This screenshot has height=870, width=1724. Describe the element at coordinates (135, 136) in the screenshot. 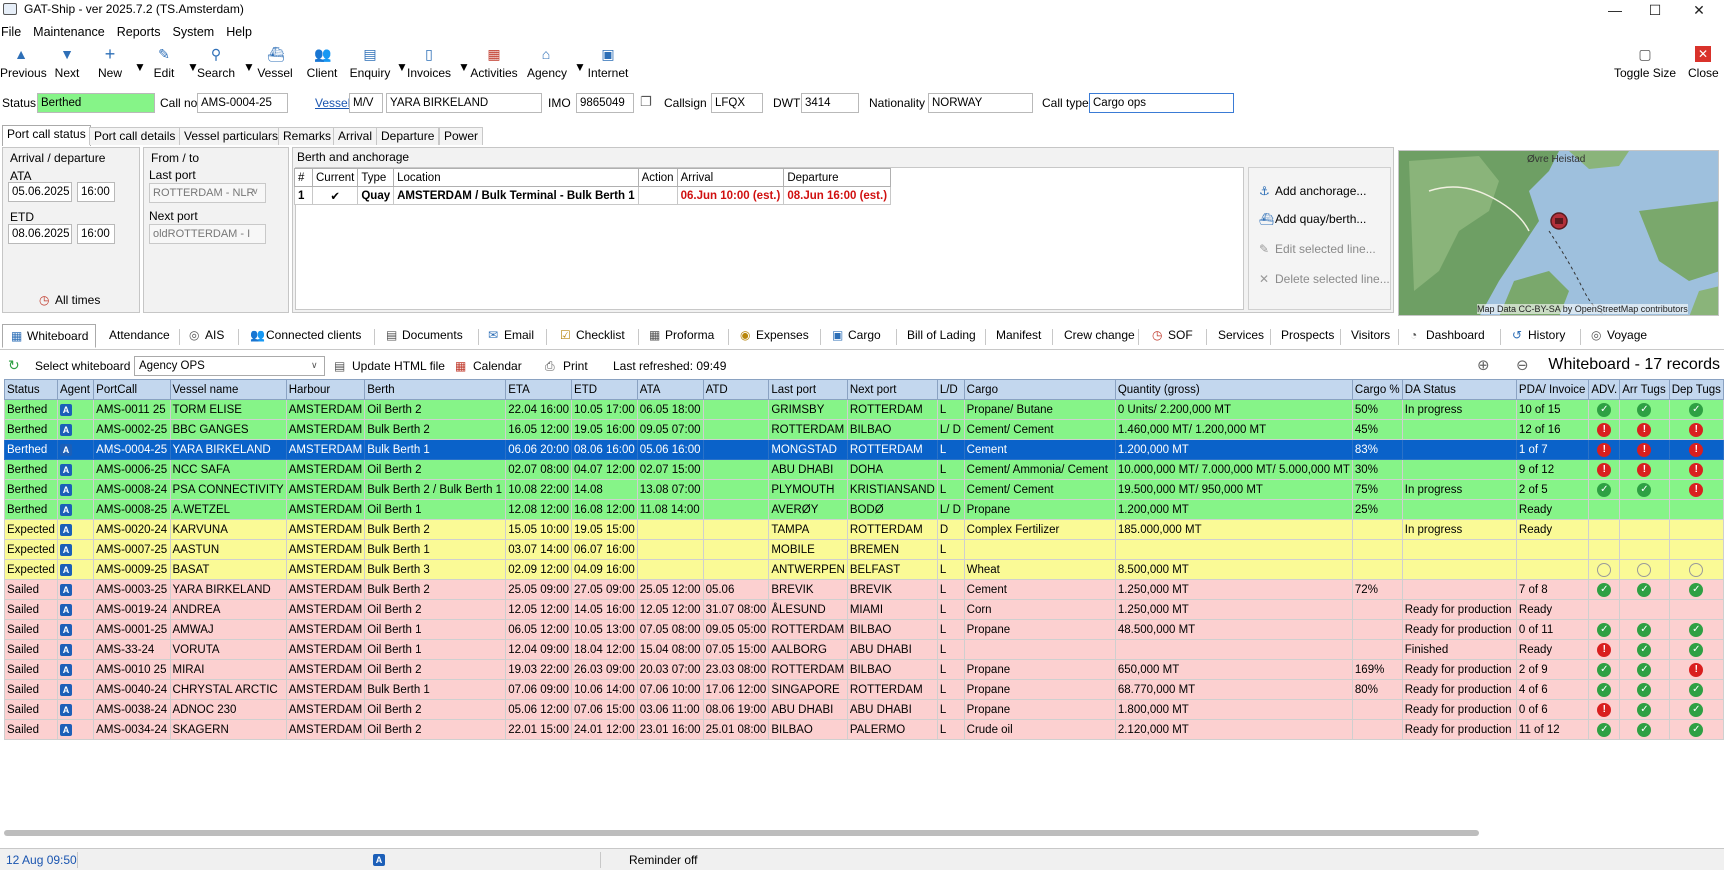

I see `tab-port-call-details: Port call details` at that location.